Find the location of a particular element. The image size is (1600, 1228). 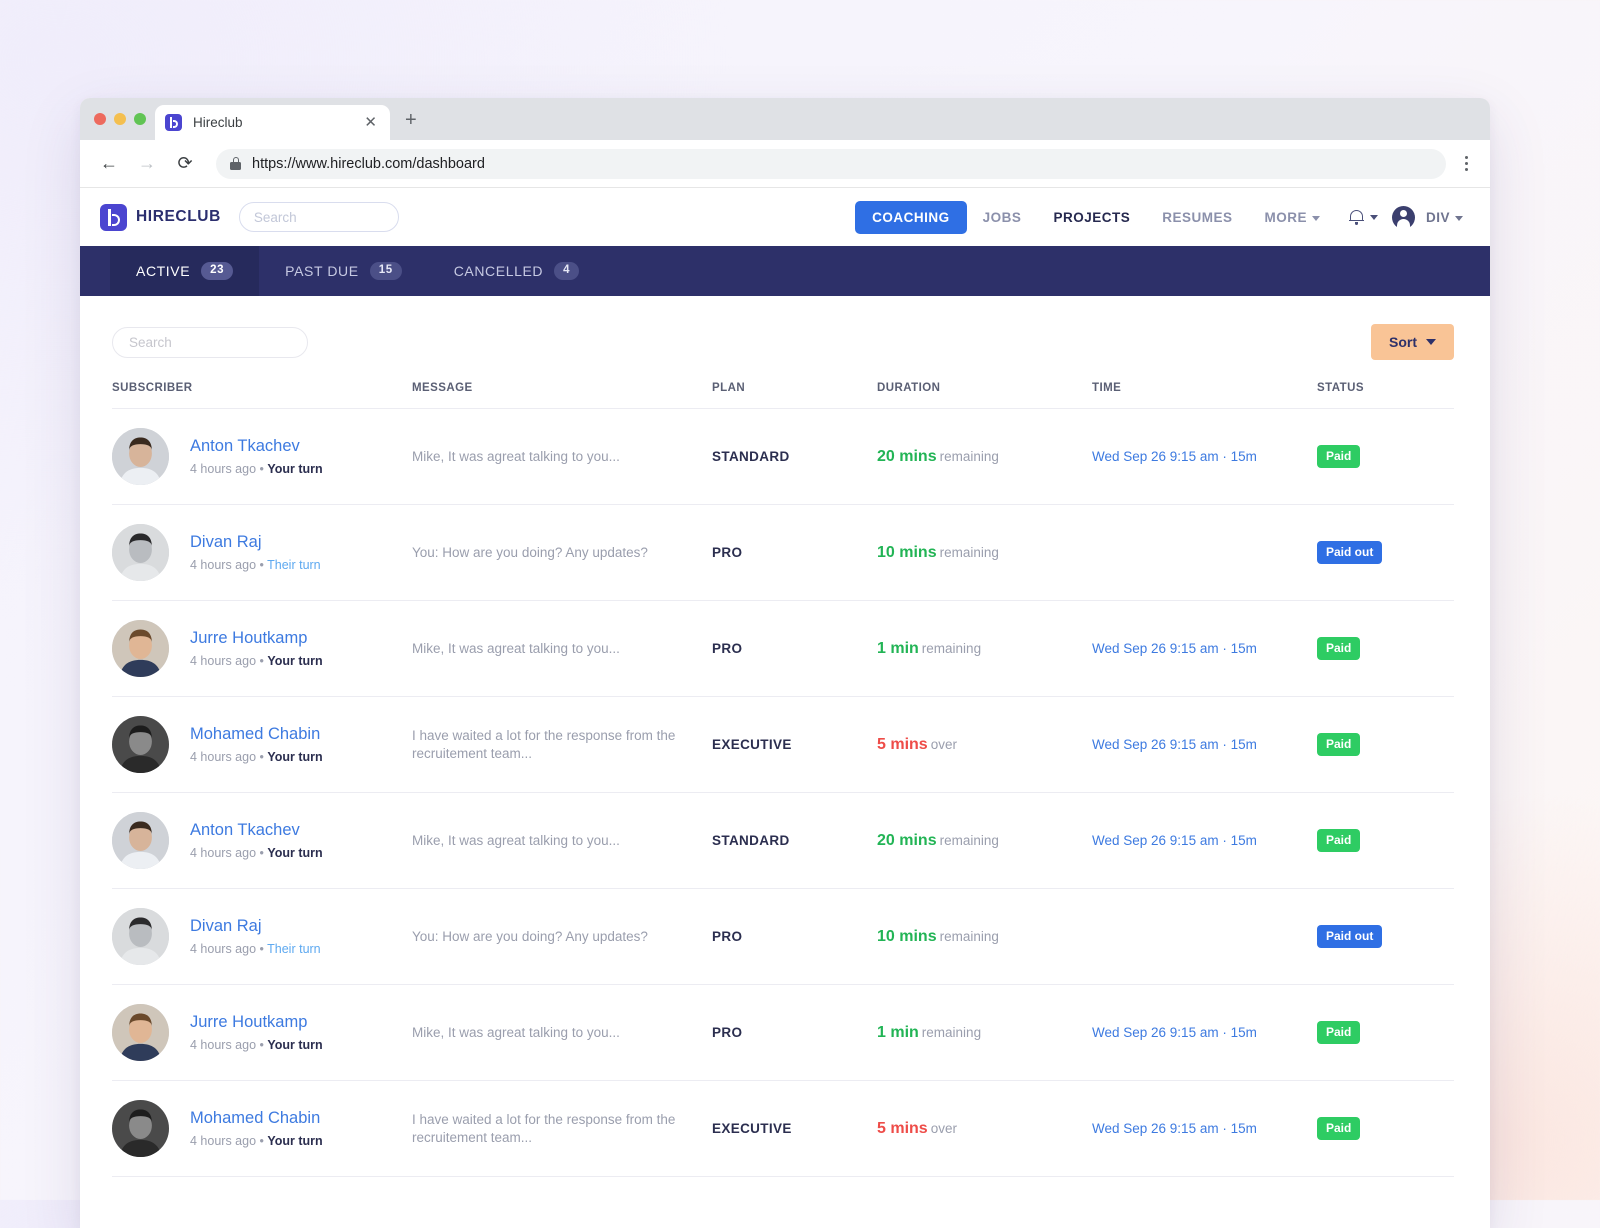

address-bar: https://www.hireclub.com/dashboard is located at coordinates (831, 163).